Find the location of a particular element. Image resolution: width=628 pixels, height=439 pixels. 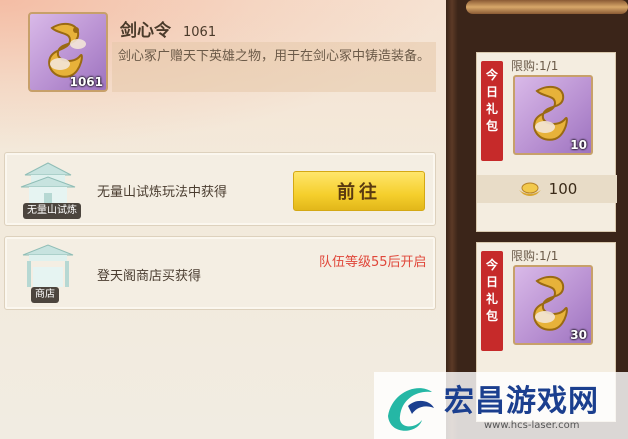

go-button: 前往 is located at coordinates (359, 191).